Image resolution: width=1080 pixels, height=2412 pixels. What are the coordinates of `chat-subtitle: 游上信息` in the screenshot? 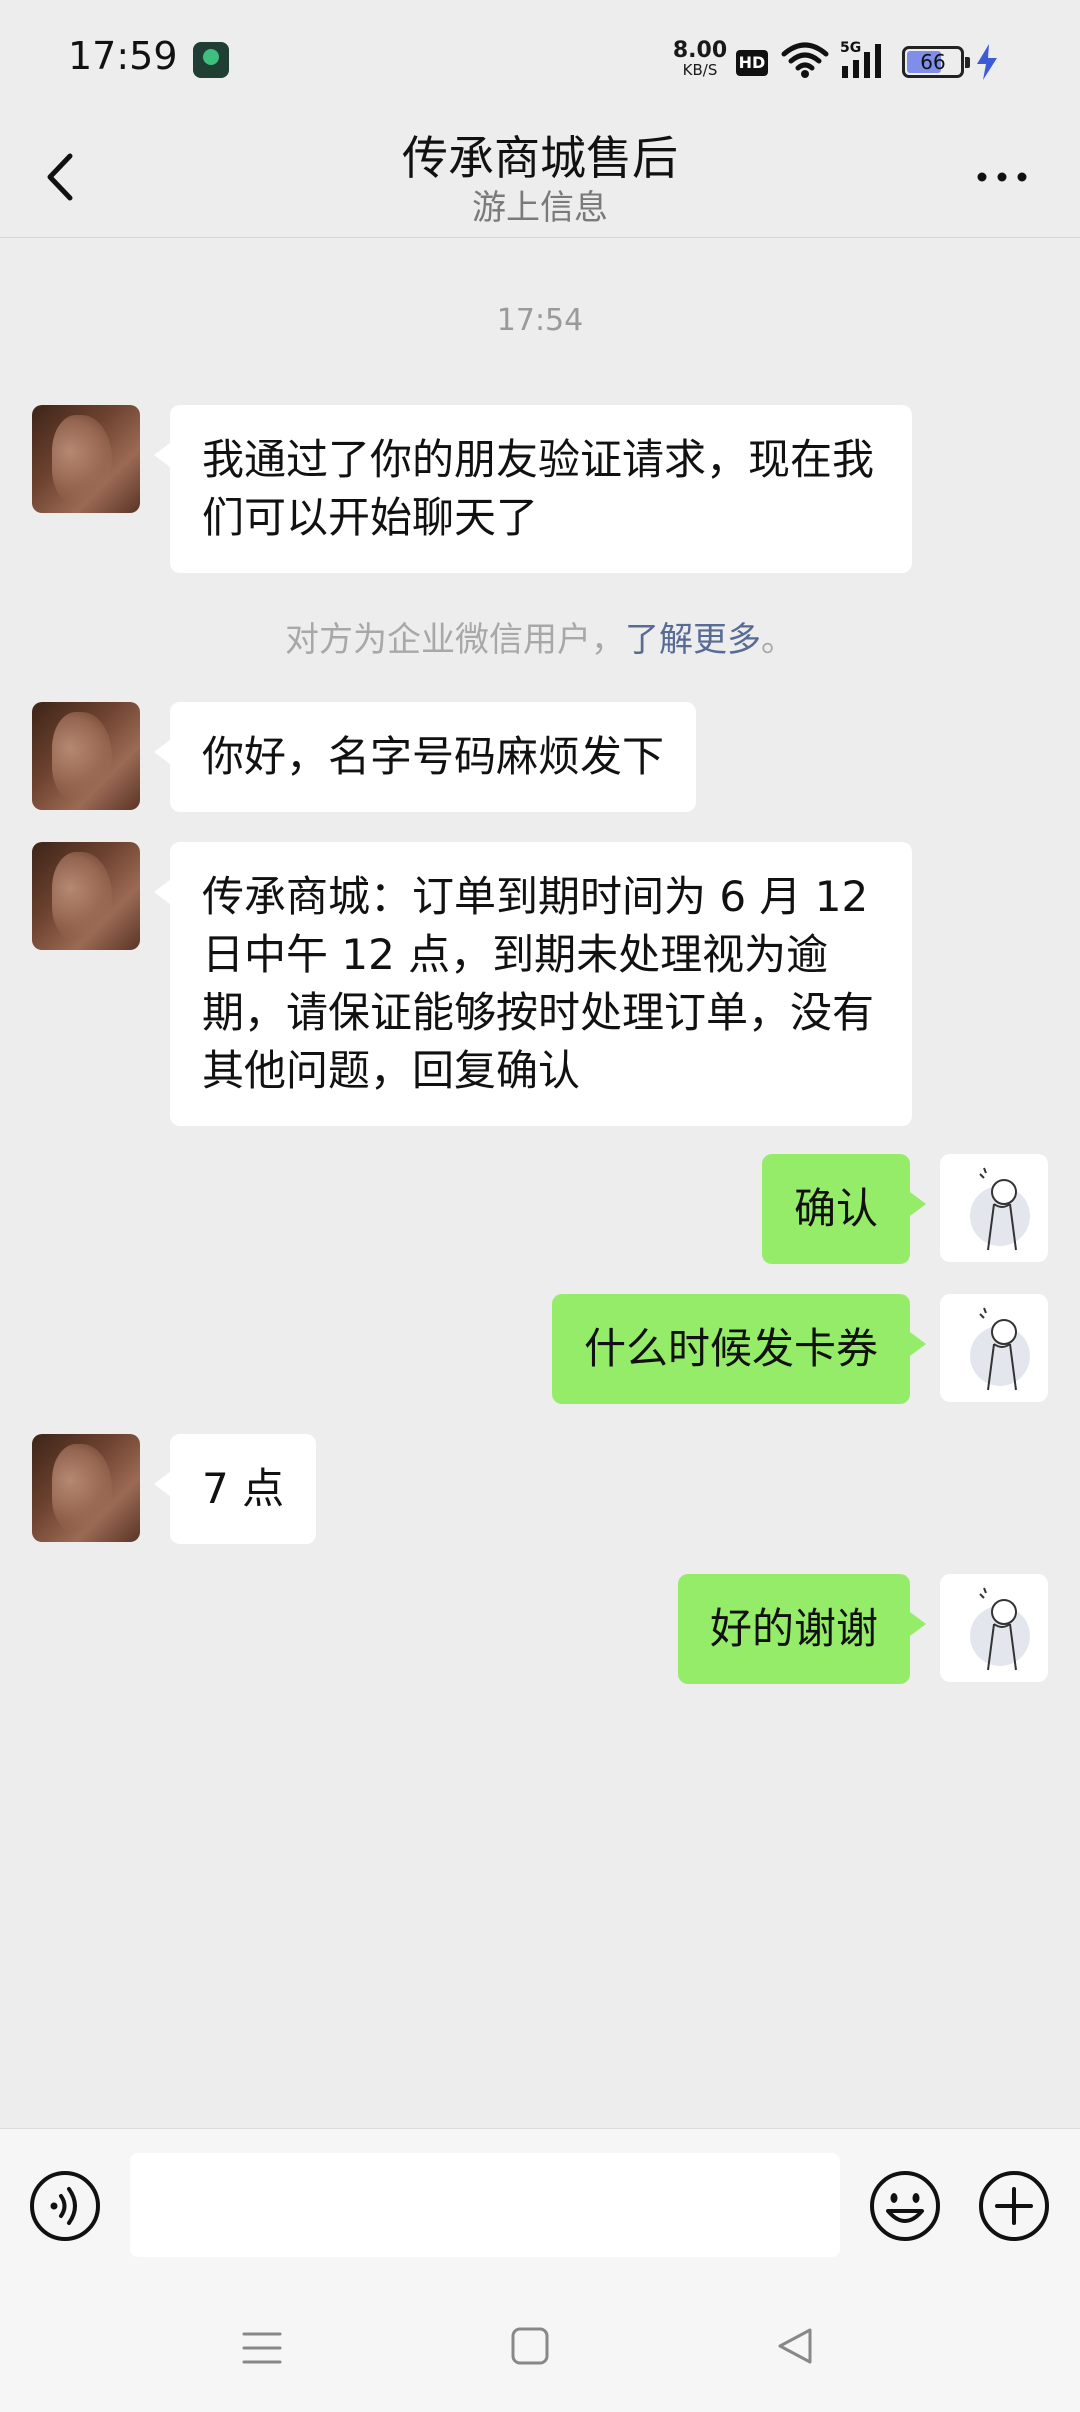 It's located at (540, 208).